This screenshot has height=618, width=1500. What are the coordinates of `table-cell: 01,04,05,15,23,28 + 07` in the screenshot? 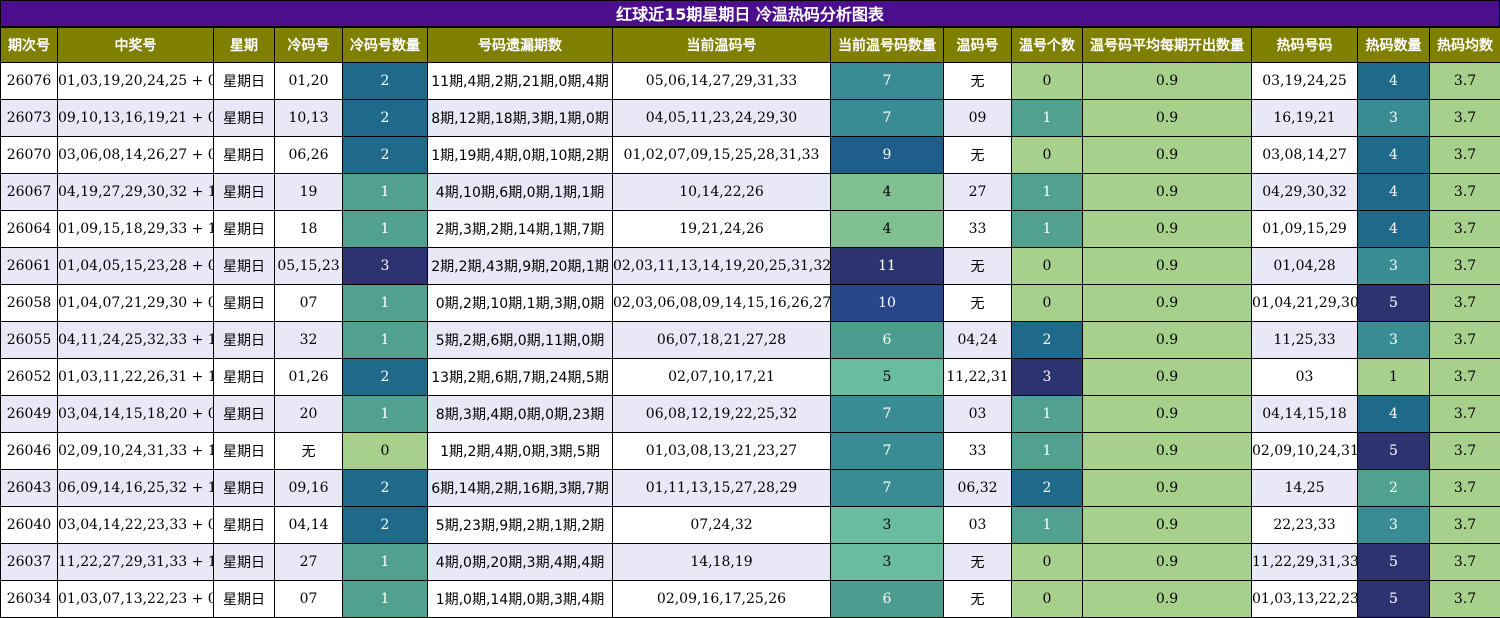 It's located at (136, 266).